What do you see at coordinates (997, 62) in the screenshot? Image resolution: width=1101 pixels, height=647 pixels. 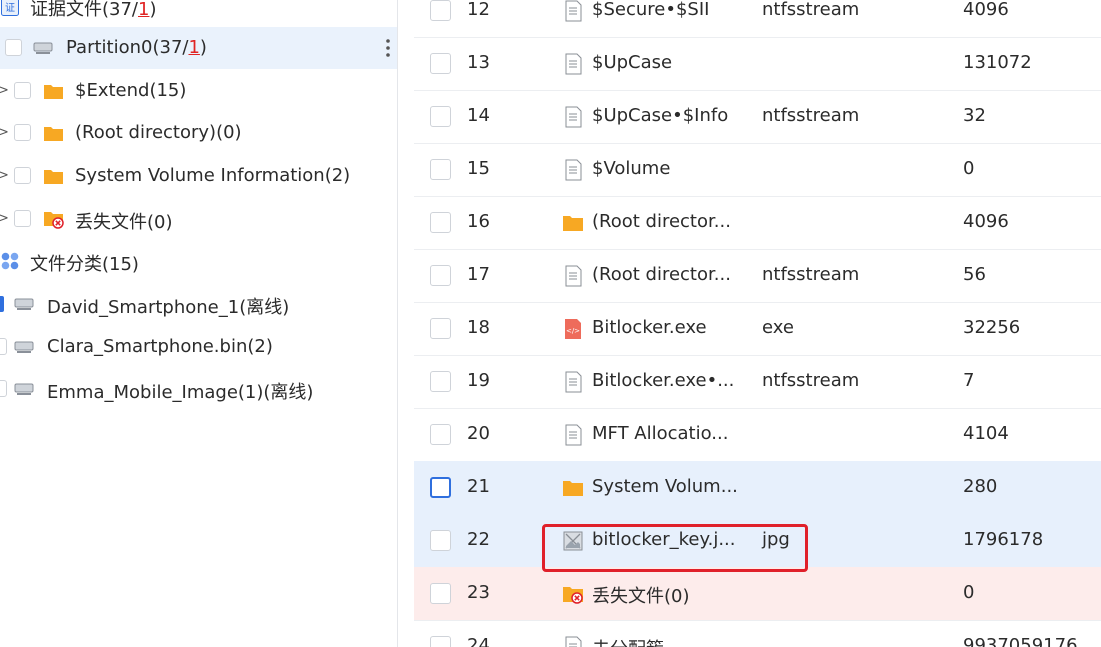 I see `file-size: 131072` at bounding box center [997, 62].